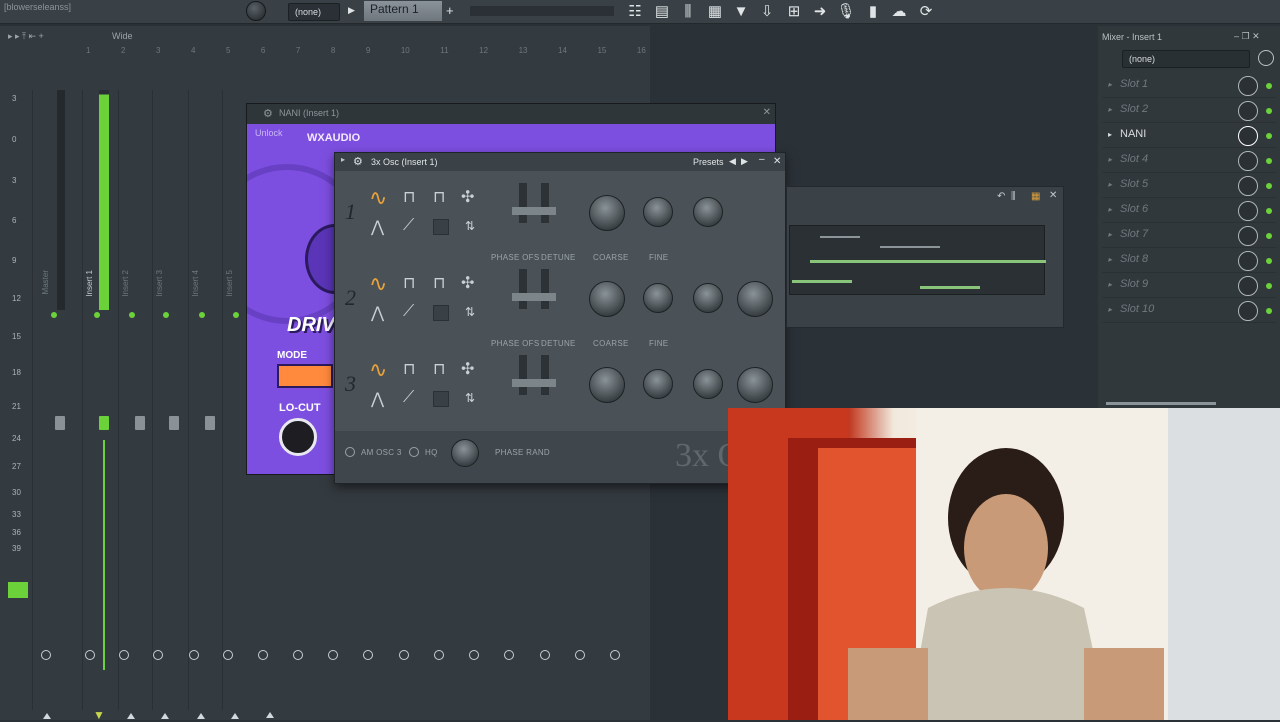 The image size is (1280, 722). What do you see at coordinates (1189, 236) in the screenshot?
I see `effect-slot-7: ▸ Slot 7` at bounding box center [1189, 236].